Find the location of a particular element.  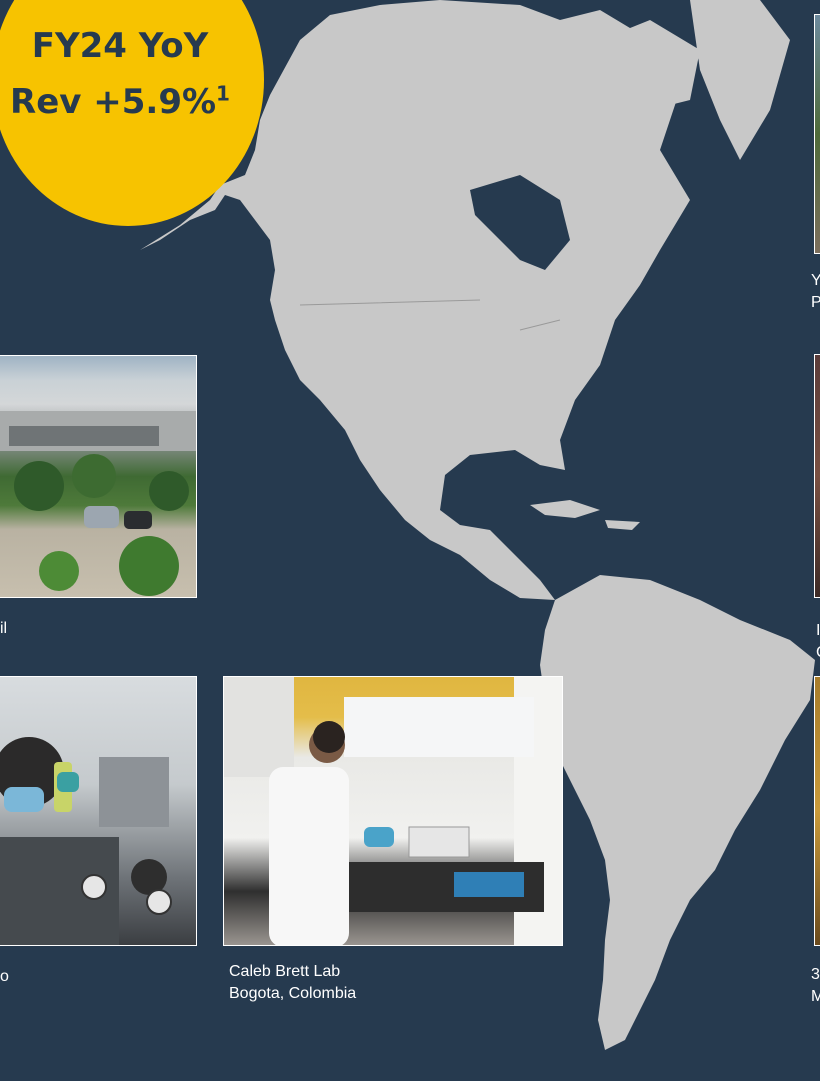

caption-caleb-brett-lab-line1: Caleb Brett Lab is located at coordinates (285, 971).